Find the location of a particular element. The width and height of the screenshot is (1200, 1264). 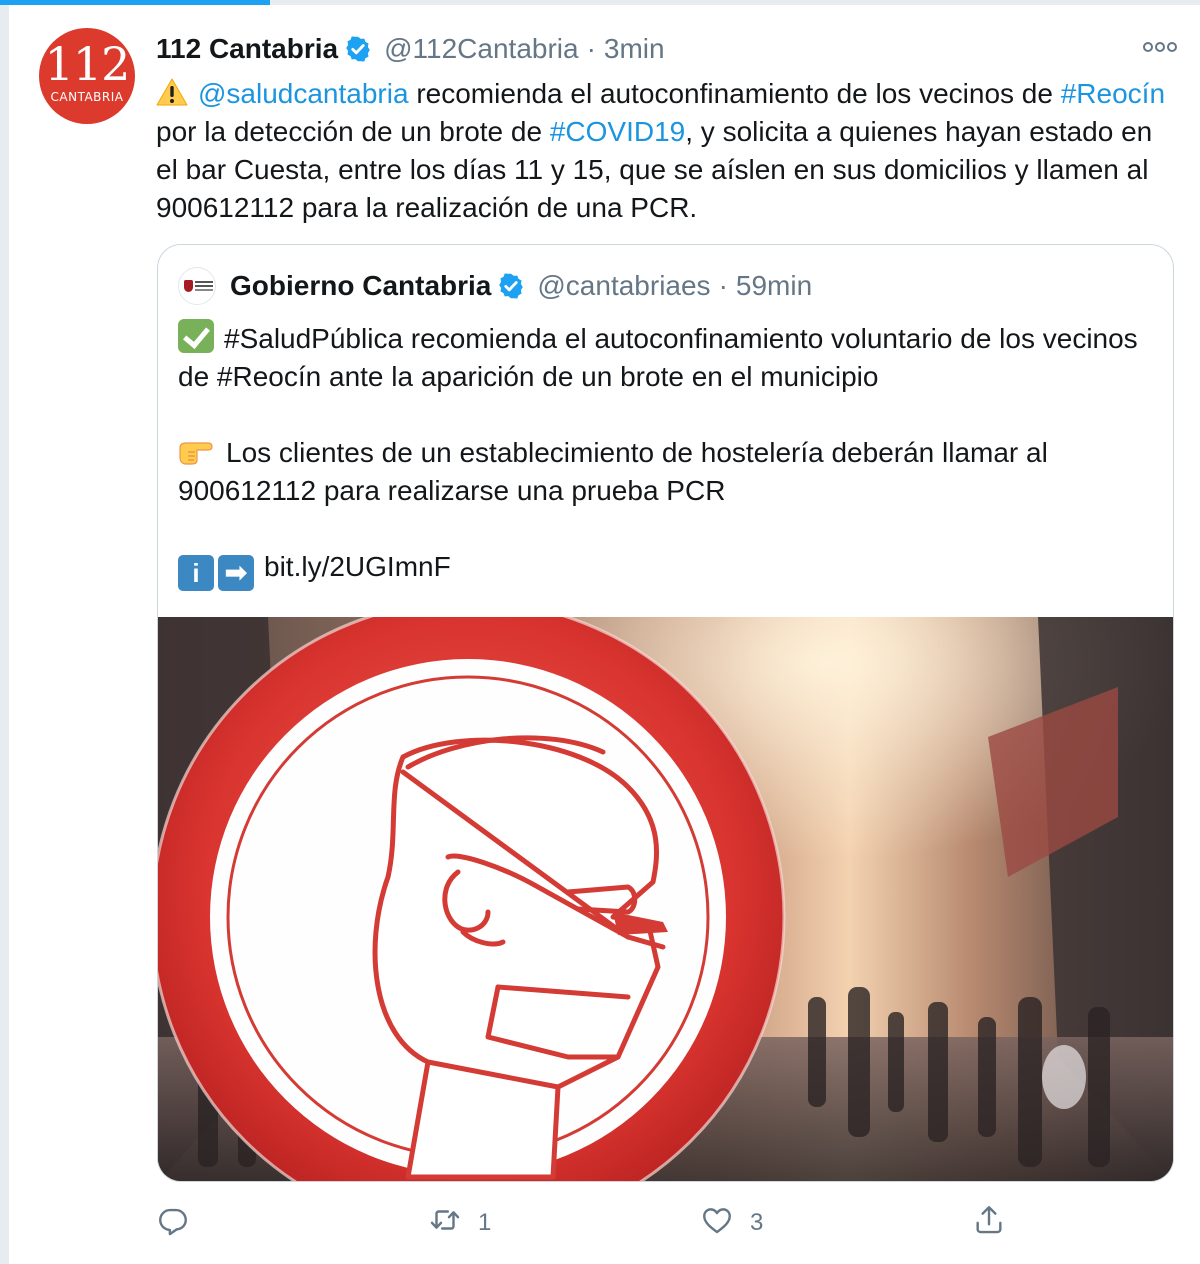

like-button: 3 is located at coordinates (731, 1223).